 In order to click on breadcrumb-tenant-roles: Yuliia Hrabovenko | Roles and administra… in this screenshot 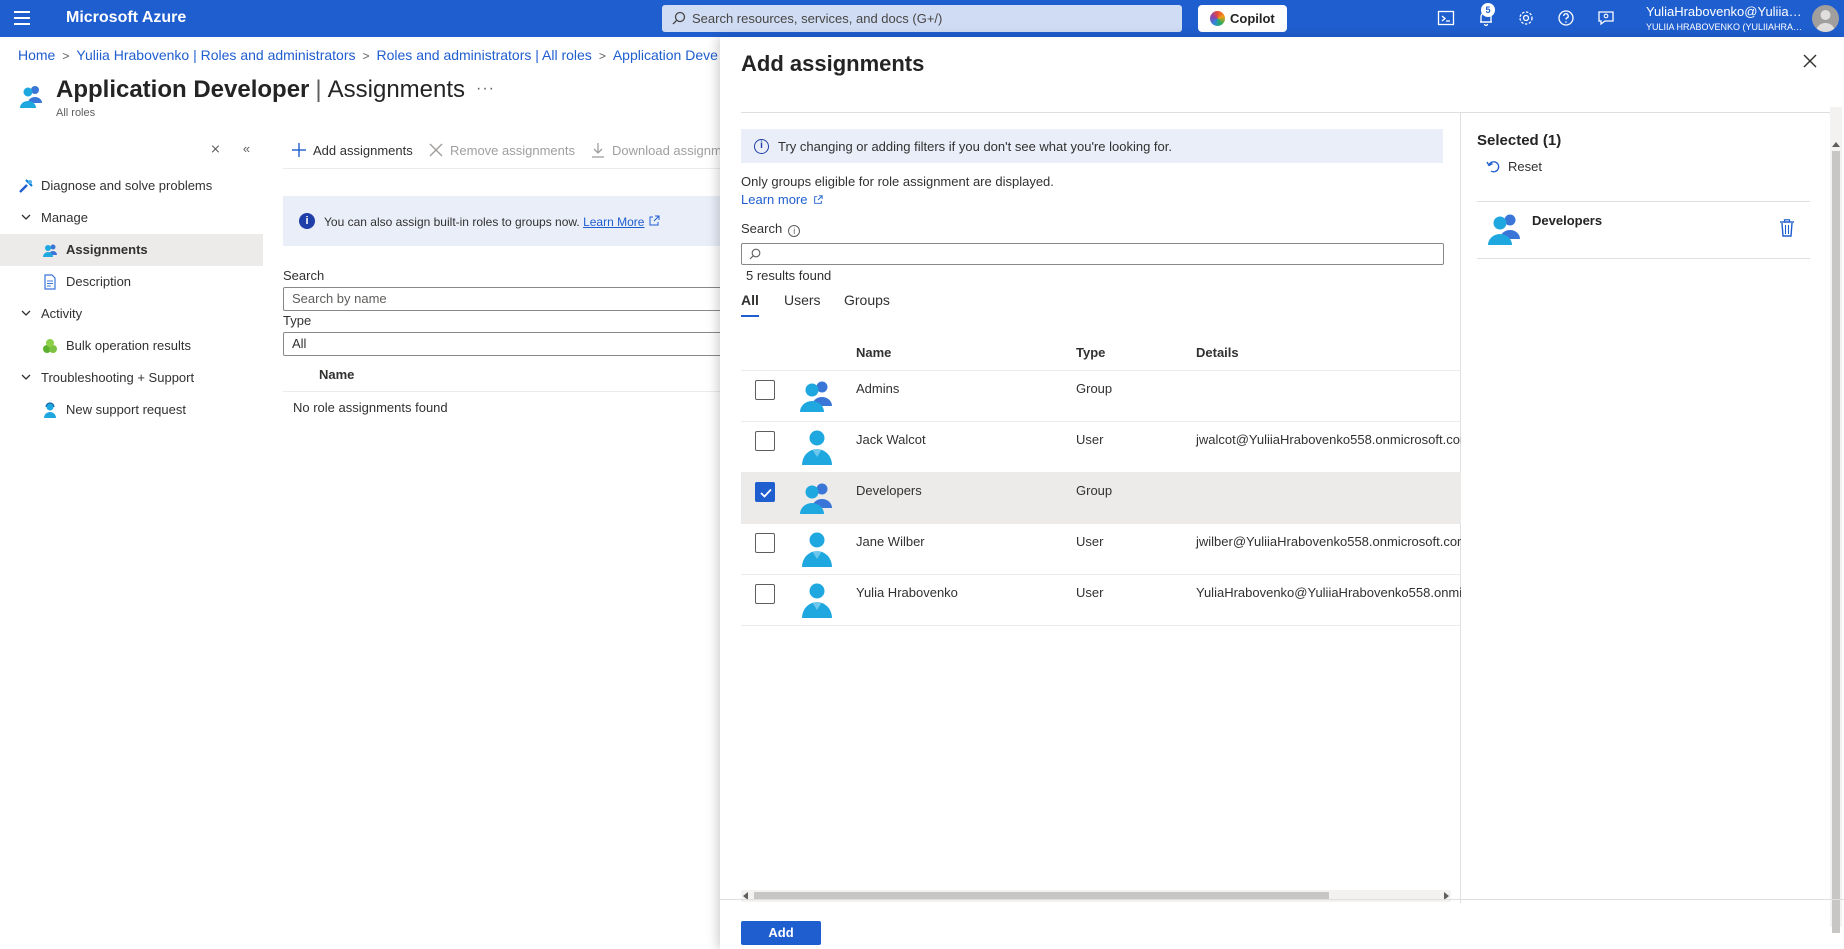, I will do `click(215, 55)`.